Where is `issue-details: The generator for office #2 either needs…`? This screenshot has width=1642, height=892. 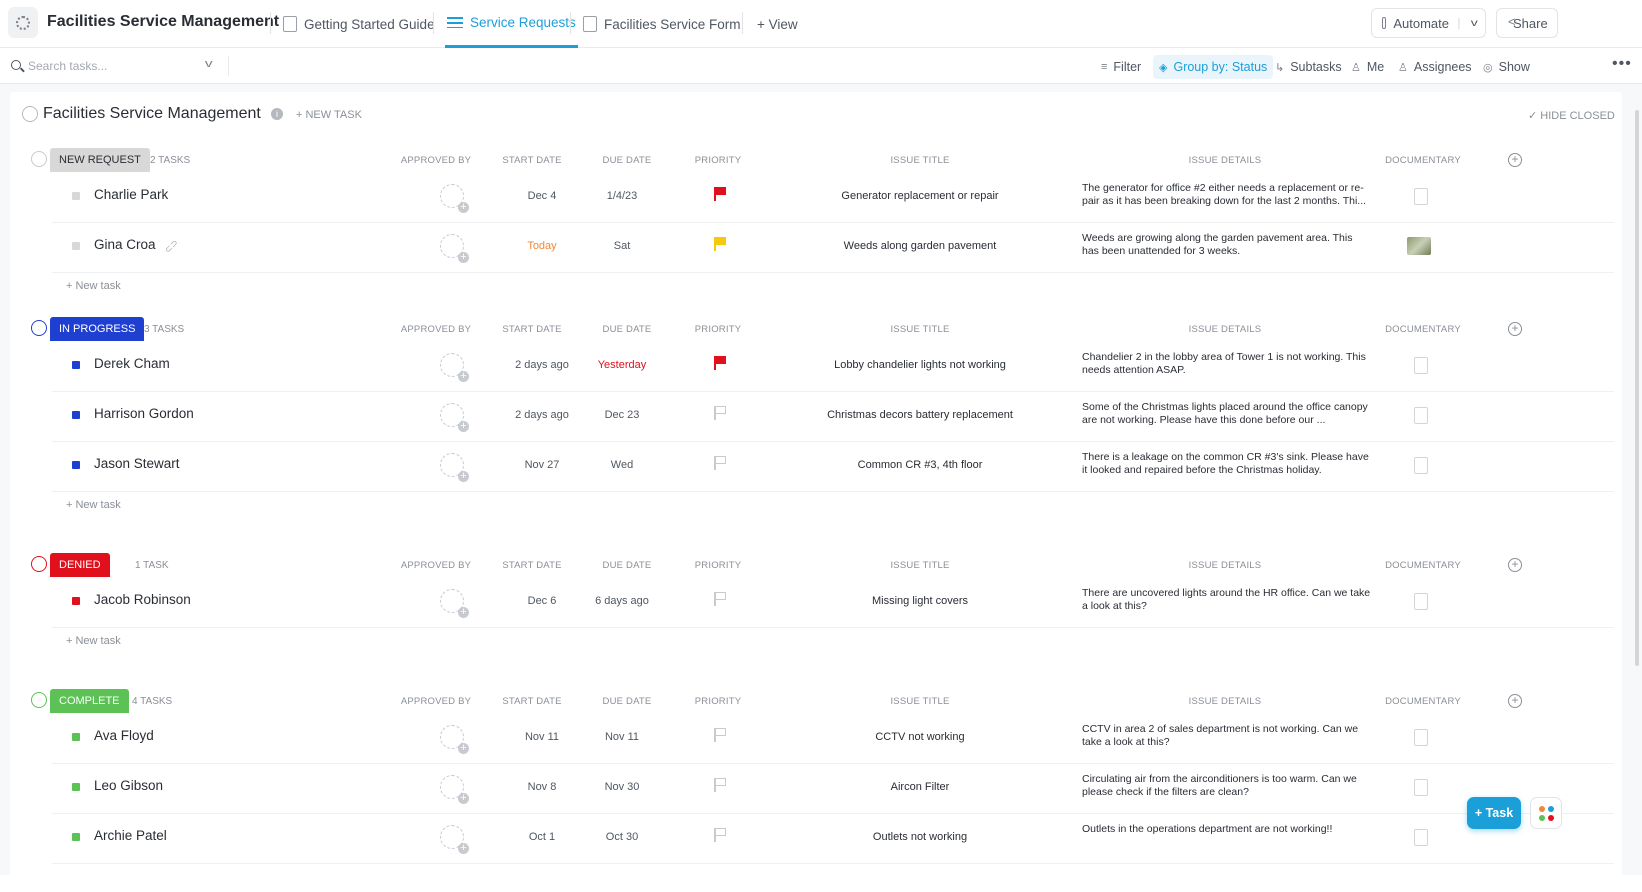
issue-details: The generator for office #2 either needs… is located at coordinates (1227, 195).